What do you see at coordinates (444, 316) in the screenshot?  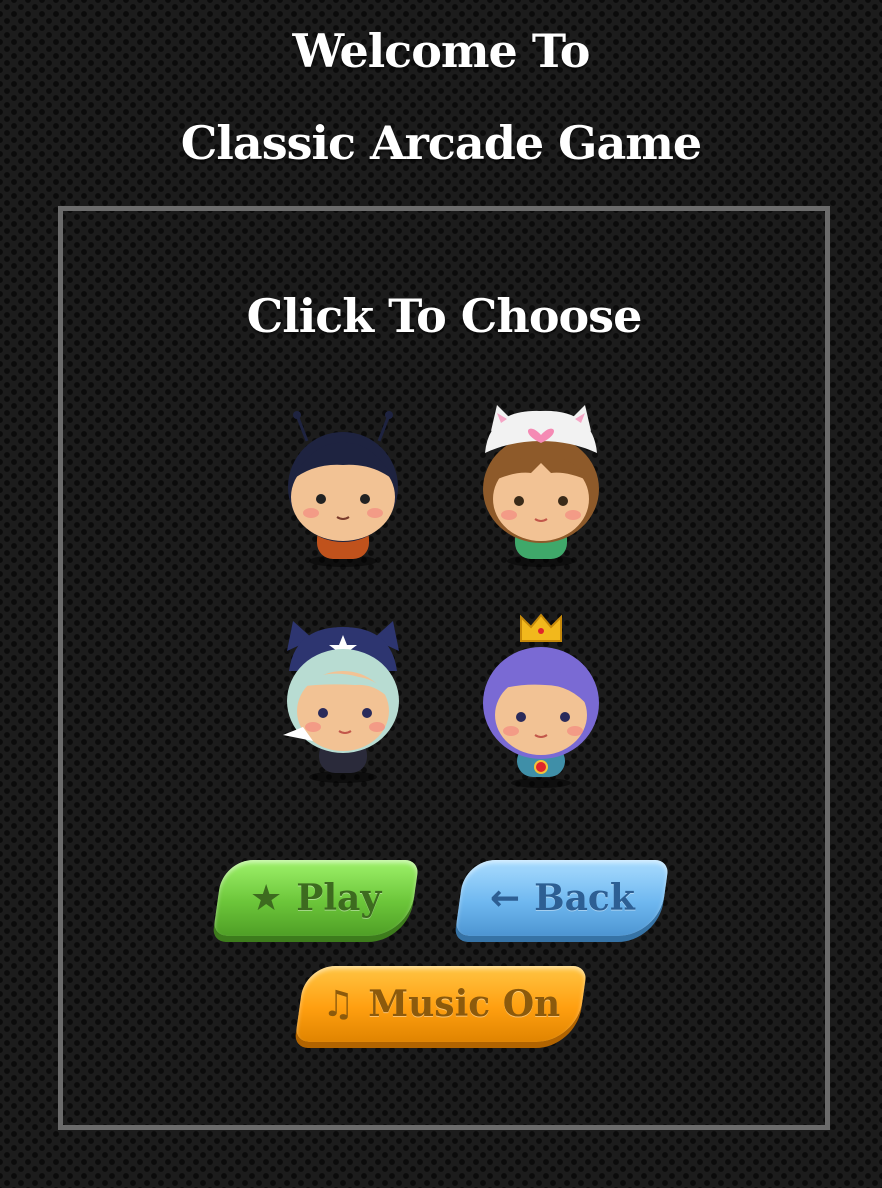 I see `choose-heading: Click To Choose` at bounding box center [444, 316].